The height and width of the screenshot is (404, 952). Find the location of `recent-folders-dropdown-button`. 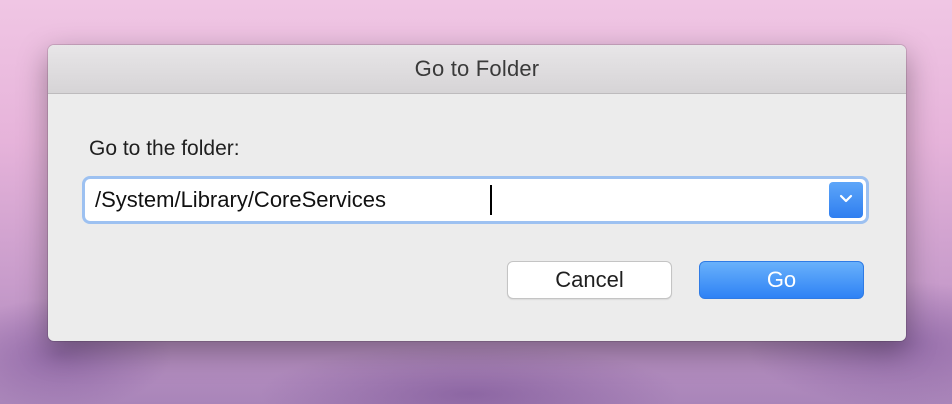

recent-folders-dropdown-button is located at coordinates (846, 200).